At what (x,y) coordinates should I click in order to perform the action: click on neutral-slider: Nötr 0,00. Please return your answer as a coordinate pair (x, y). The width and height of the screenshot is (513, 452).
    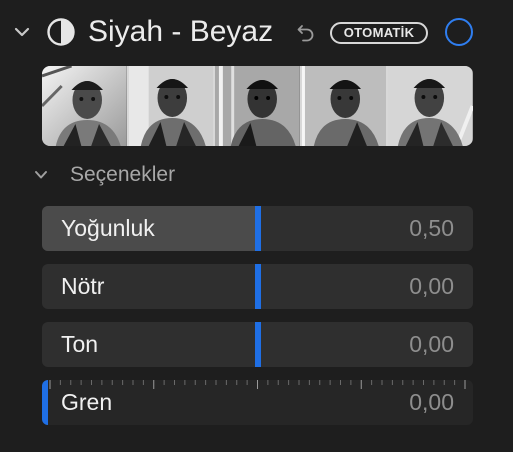
    Looking at the image, I should click on (257, 286).